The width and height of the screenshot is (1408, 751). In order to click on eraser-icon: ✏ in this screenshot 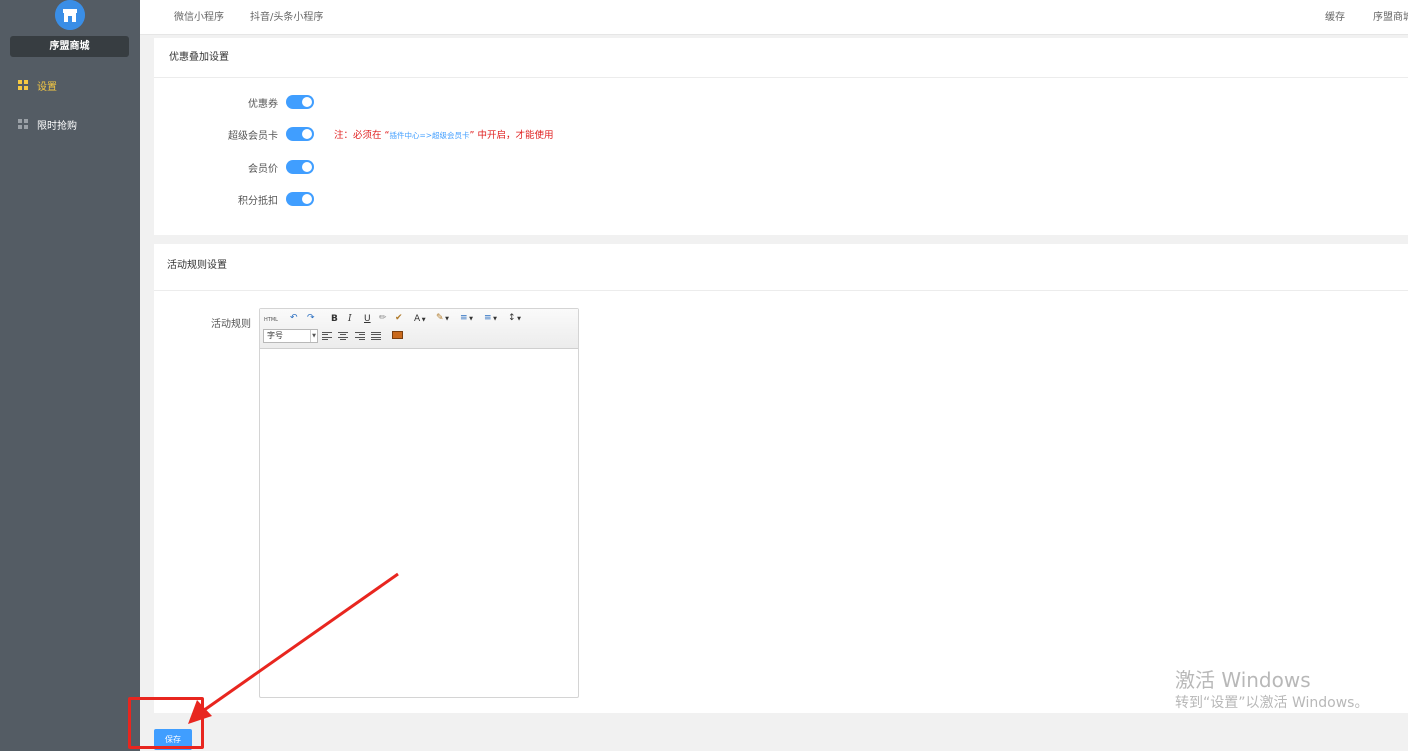, I will do `click(383, 318)`.